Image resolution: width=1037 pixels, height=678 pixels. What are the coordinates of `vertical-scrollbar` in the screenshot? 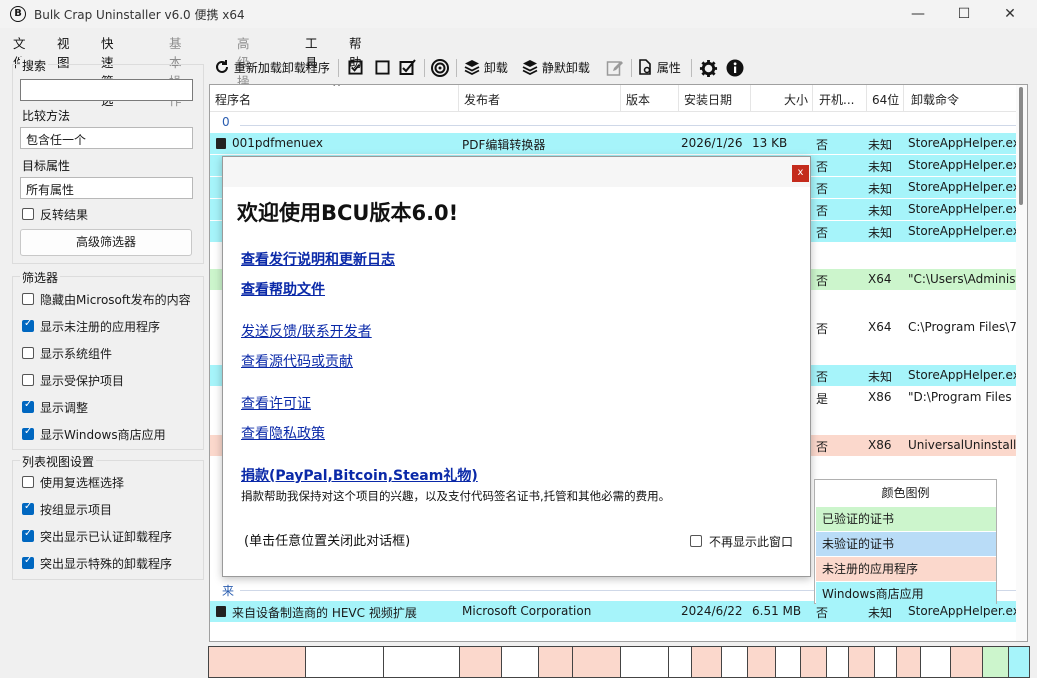 It's located at (1021, 363).